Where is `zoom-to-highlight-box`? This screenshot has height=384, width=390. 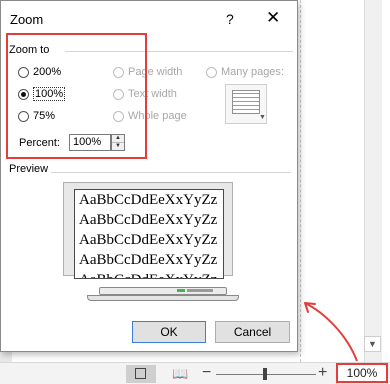
zoom-to-highlight-box is located at coordinates (76, 96).